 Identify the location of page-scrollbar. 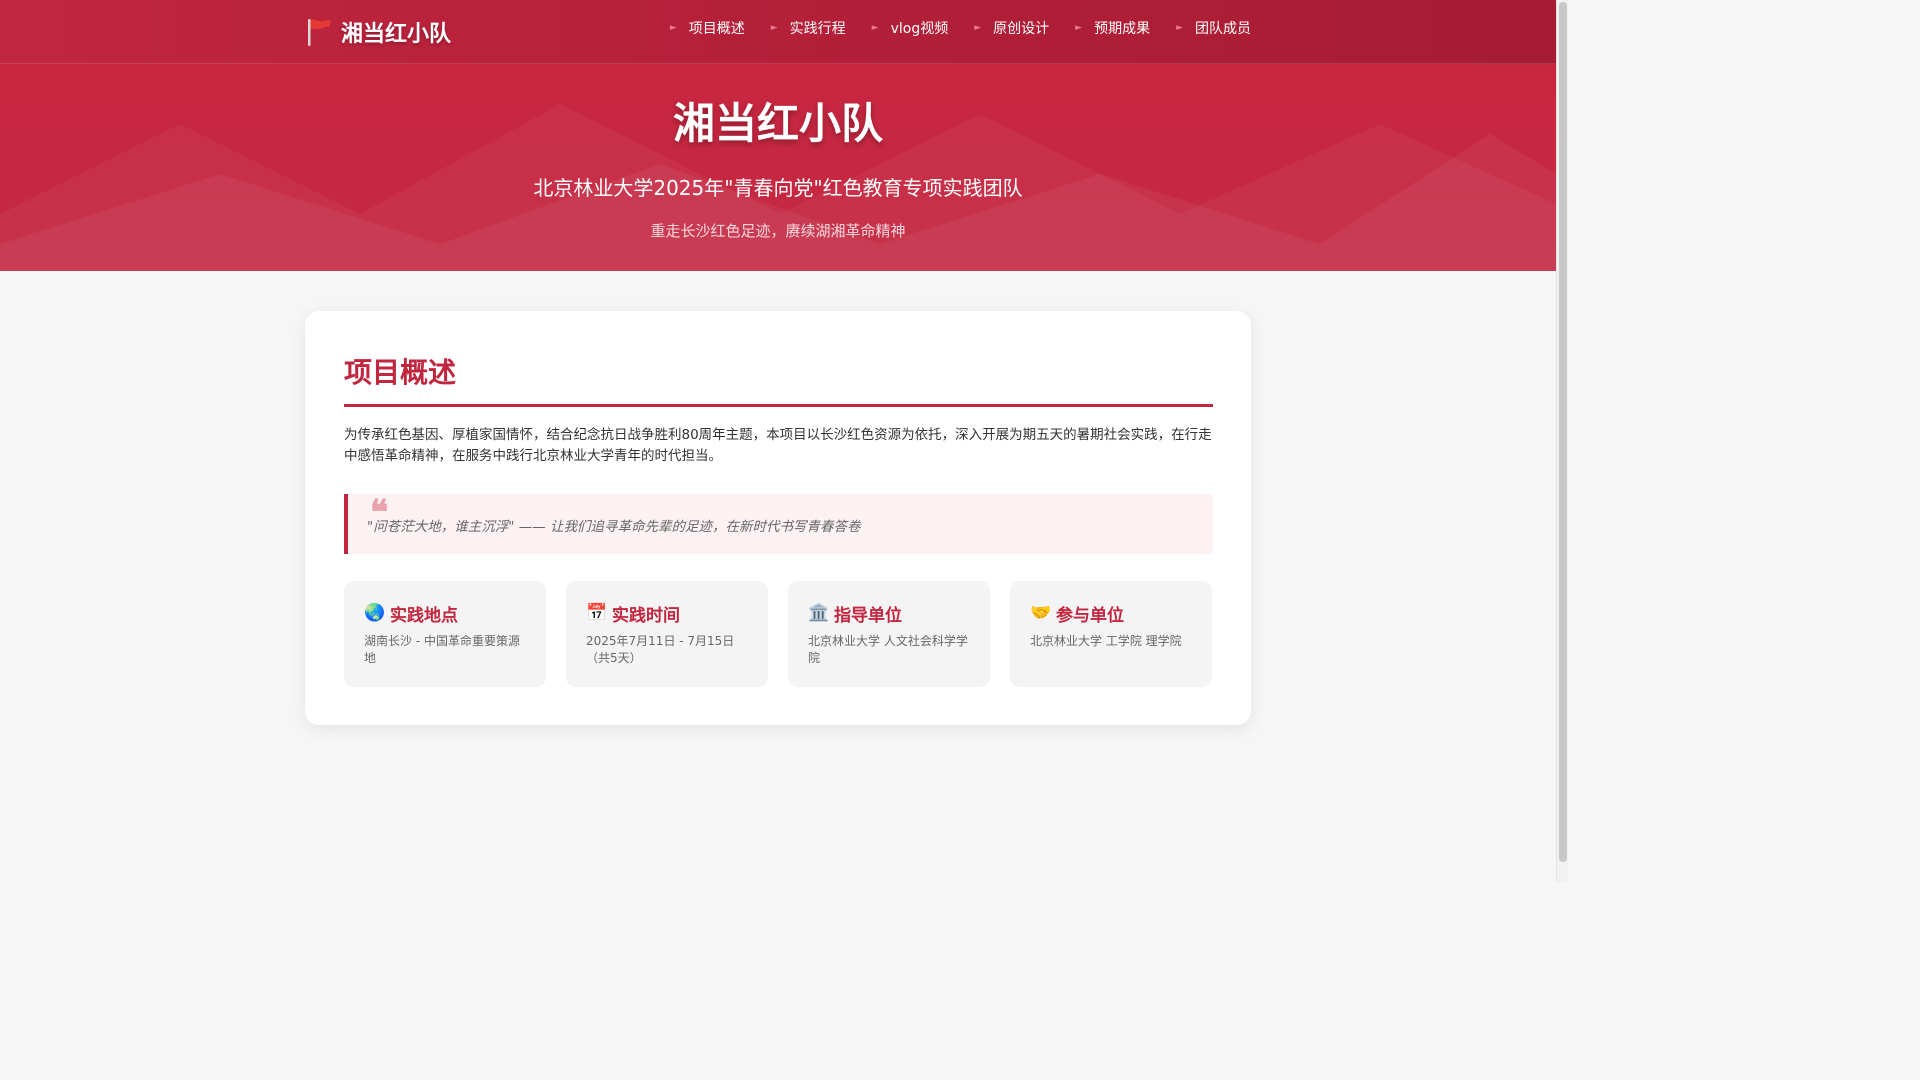
(1562, 441).